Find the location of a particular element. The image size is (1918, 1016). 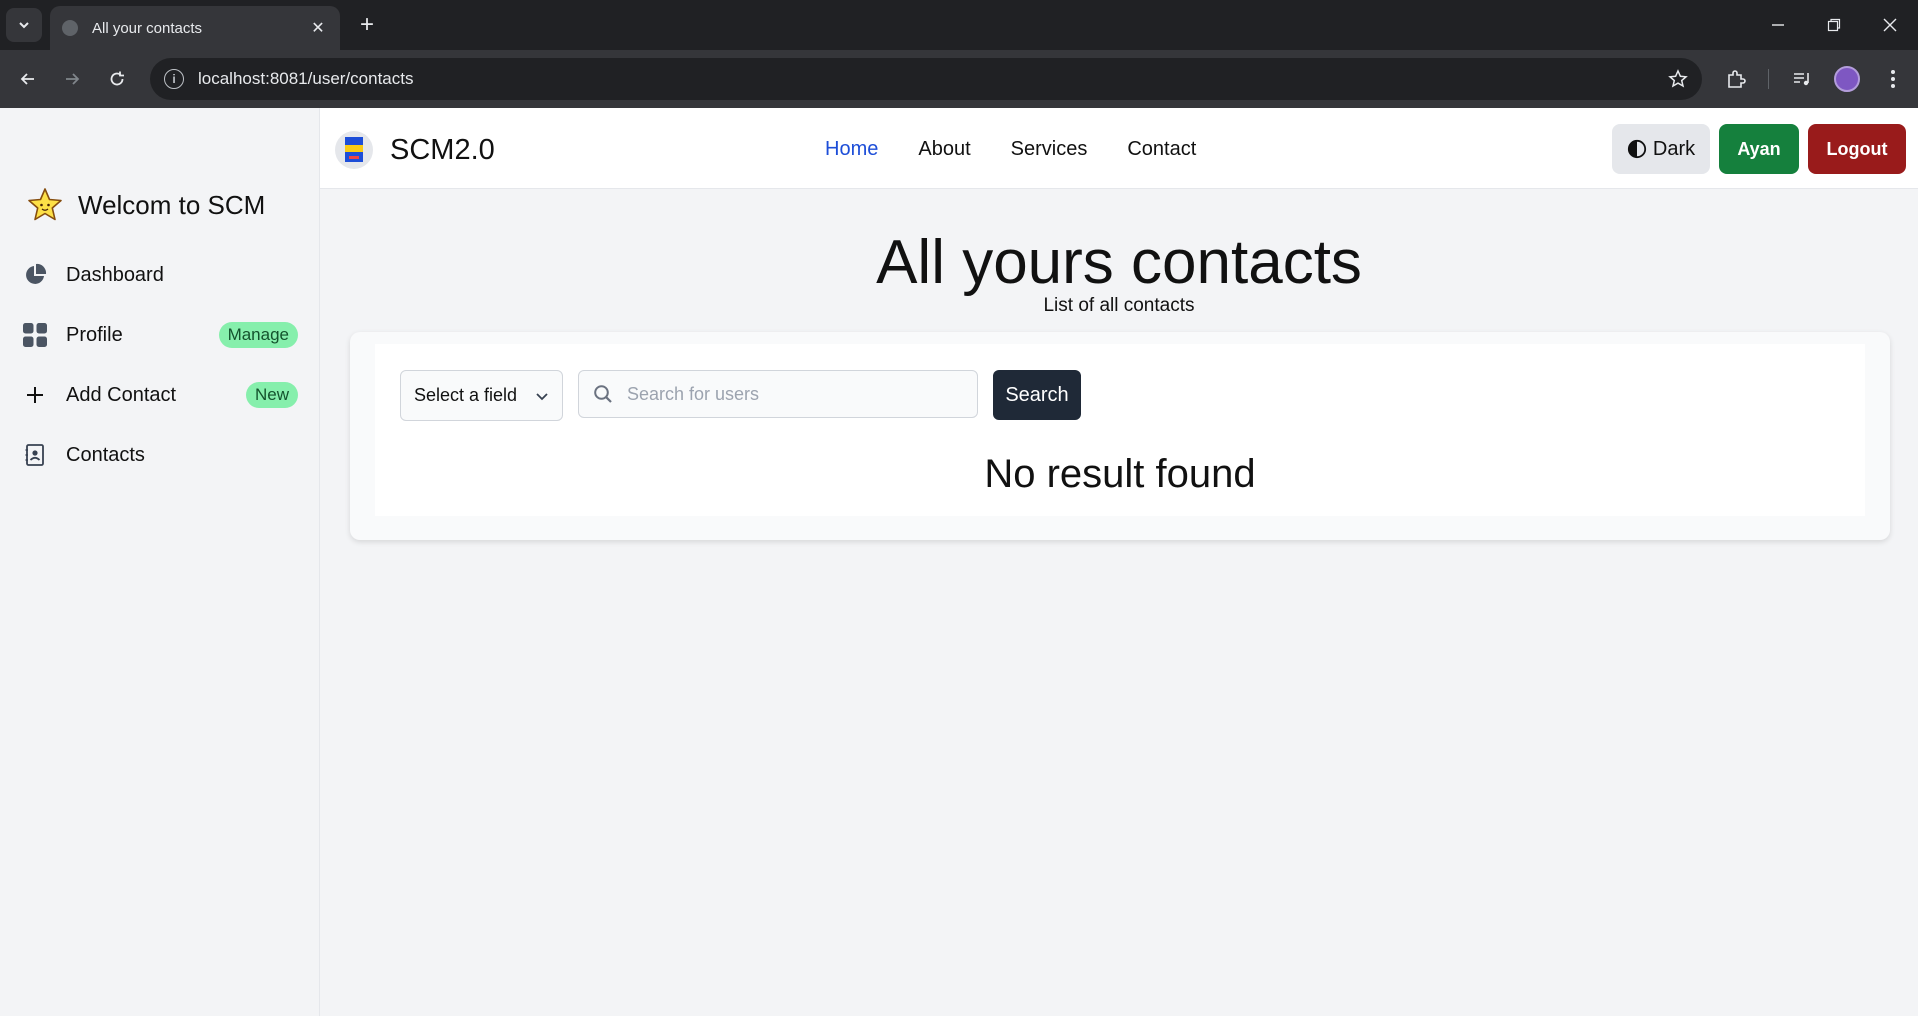

logo: SCM2.0 is located at coordinates (414, 150).